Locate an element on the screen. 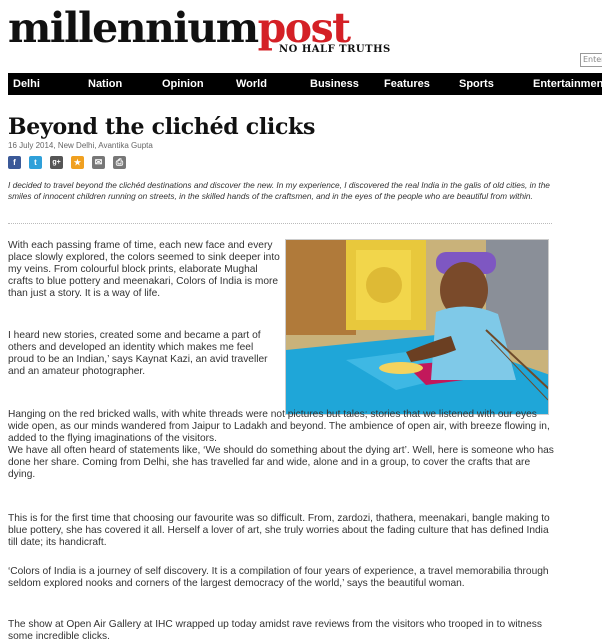 This screenshot has height=644, width=602. nav-item-entertainment: Entertainment is located at coordinates (567, 84).